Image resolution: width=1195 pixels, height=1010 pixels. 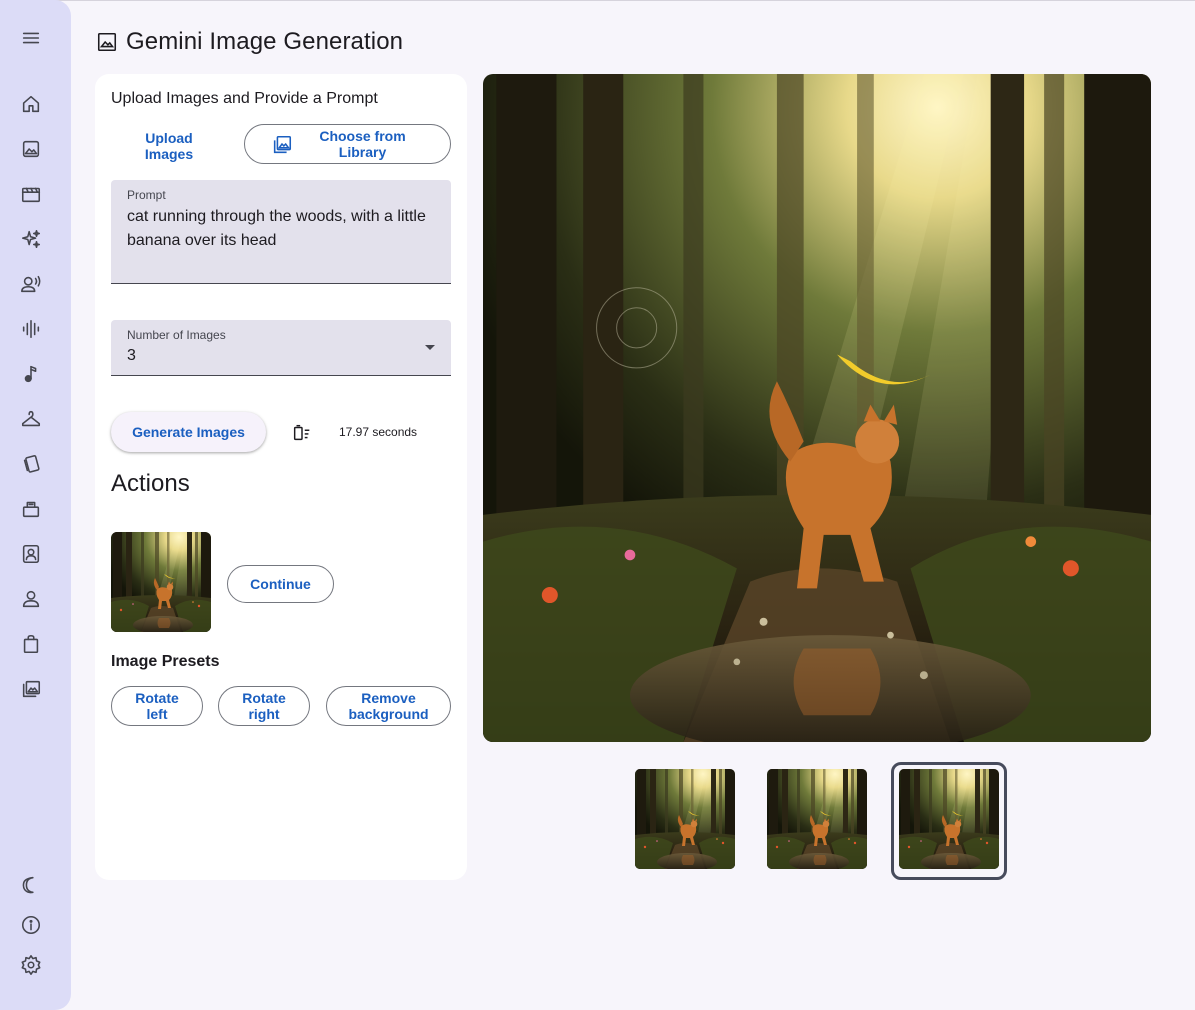 I want to click on home-icon, so click(x=31, y=104).